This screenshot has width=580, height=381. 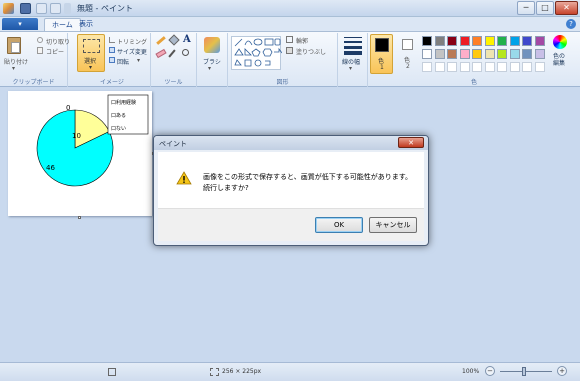 I want to click on save-icon, so click(x=25, y=8).